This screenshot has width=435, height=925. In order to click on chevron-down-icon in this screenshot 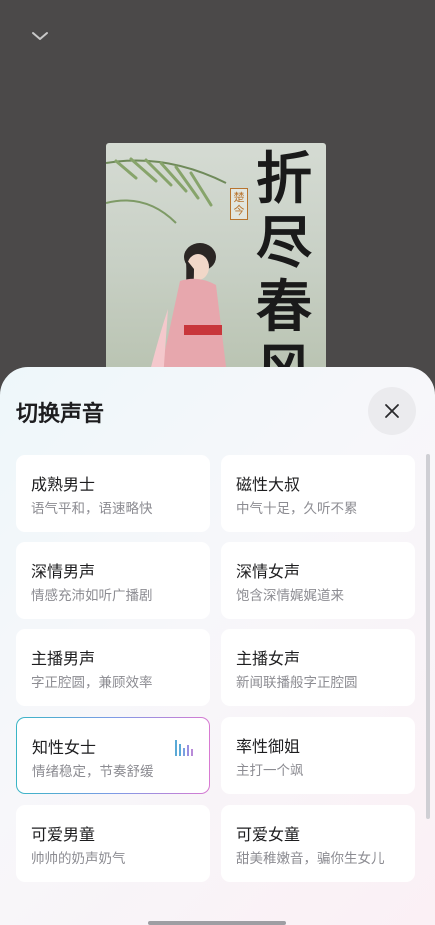, I will do `click(40, 36)`.